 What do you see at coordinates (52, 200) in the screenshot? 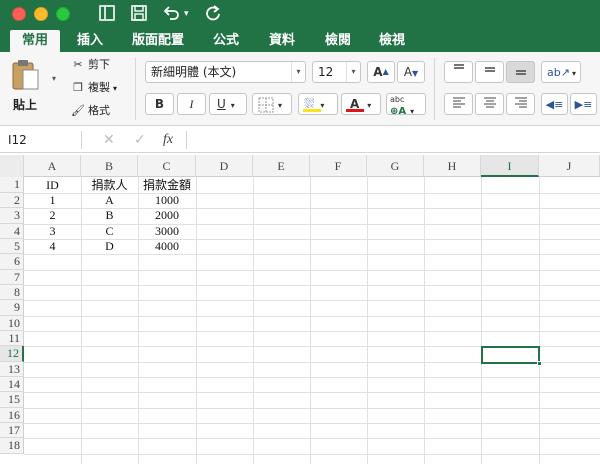
I see `table-cell: 1` at bounding box center [52, 200].